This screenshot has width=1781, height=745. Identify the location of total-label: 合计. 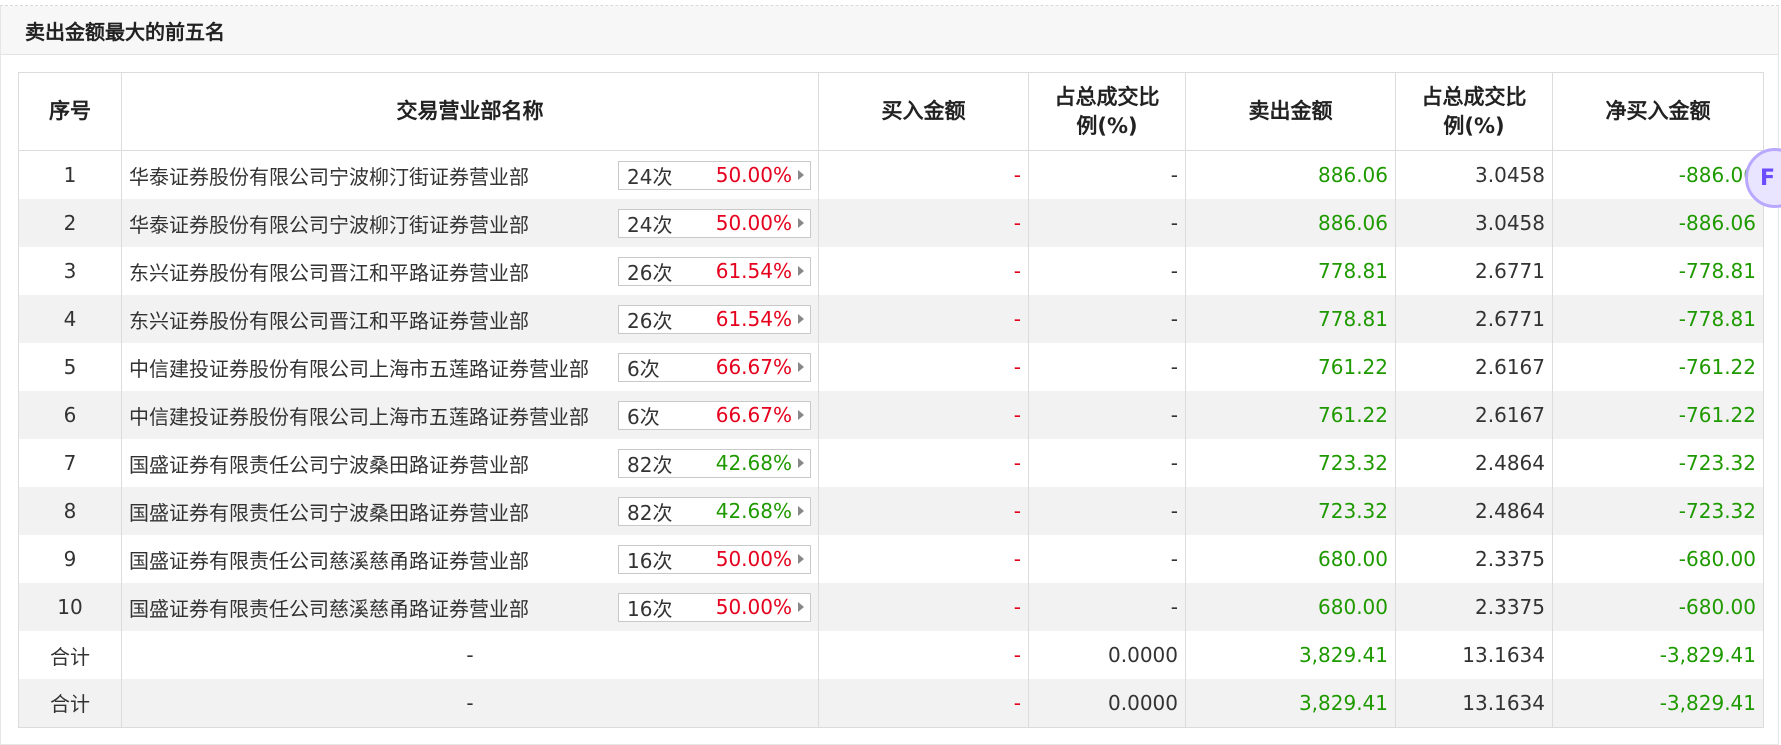
(70, 703).